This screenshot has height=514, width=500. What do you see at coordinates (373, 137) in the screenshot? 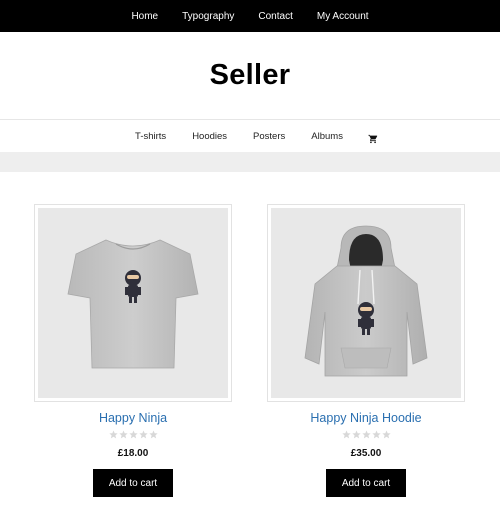
I see `shopping-cart-icon` at bounding box center [373, 137].